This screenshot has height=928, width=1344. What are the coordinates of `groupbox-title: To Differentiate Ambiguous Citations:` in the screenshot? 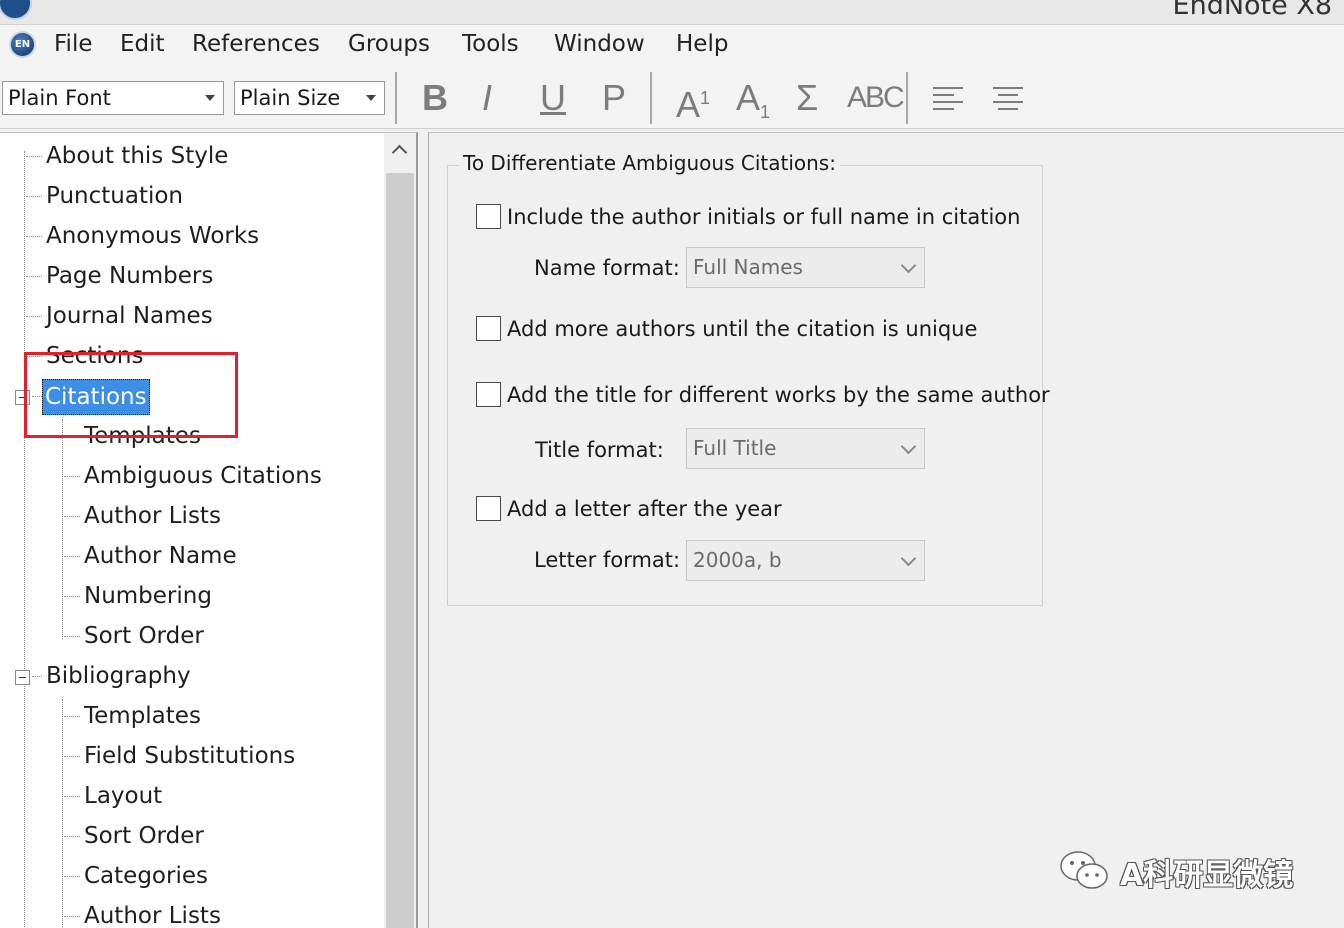 It's located at (649, 163).